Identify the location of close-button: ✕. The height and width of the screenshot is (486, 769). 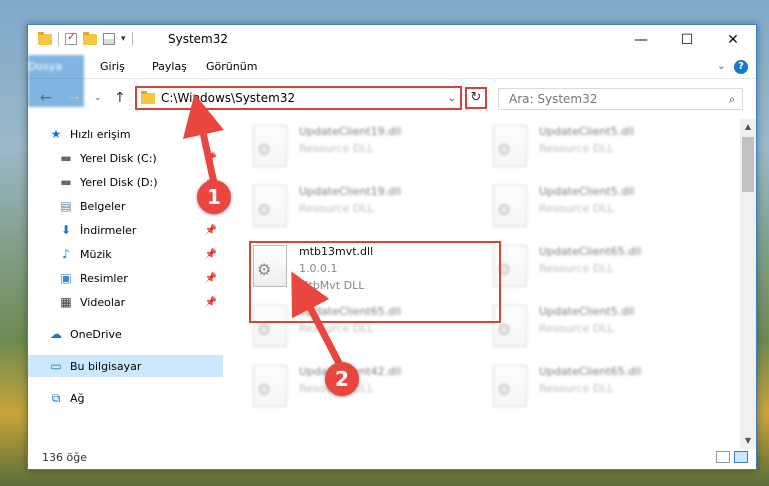
(733, 40).